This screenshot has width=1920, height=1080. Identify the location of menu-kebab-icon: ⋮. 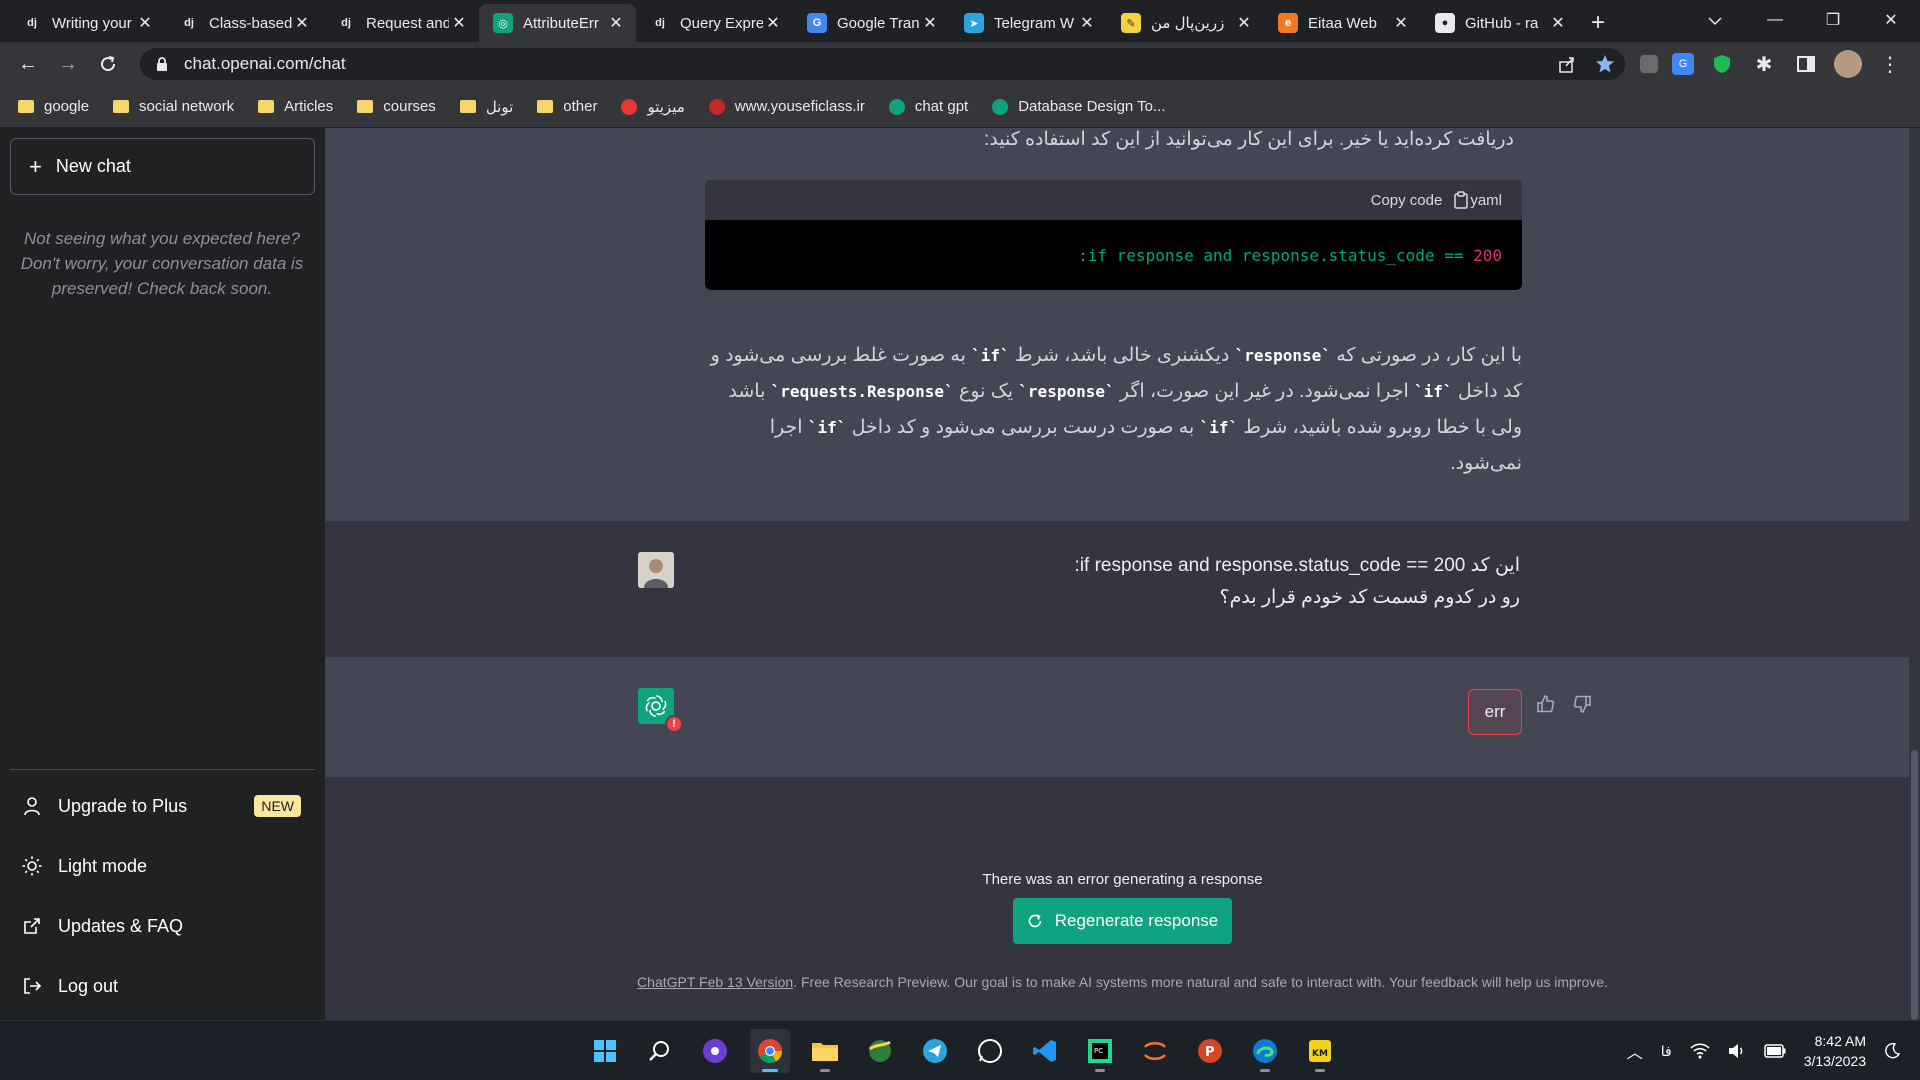
(1890, 64).